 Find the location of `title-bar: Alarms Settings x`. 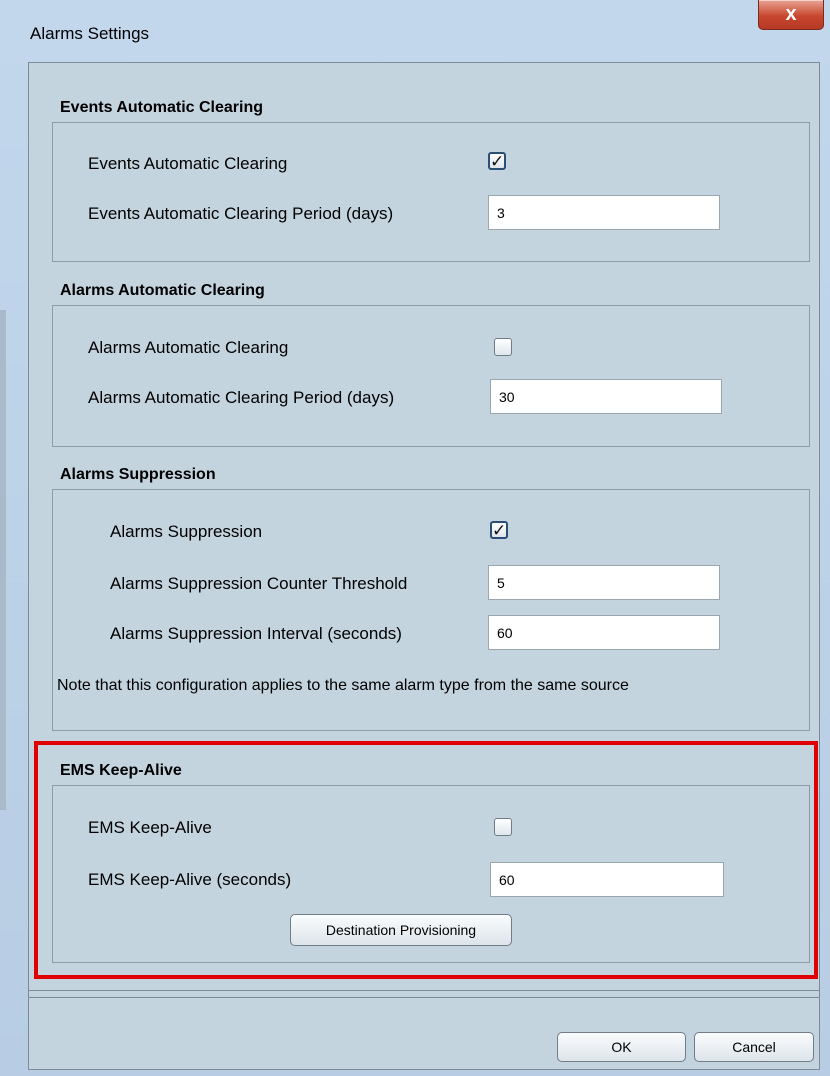

title-bar: Alarms Settings x is located at coordinates (415, 31).